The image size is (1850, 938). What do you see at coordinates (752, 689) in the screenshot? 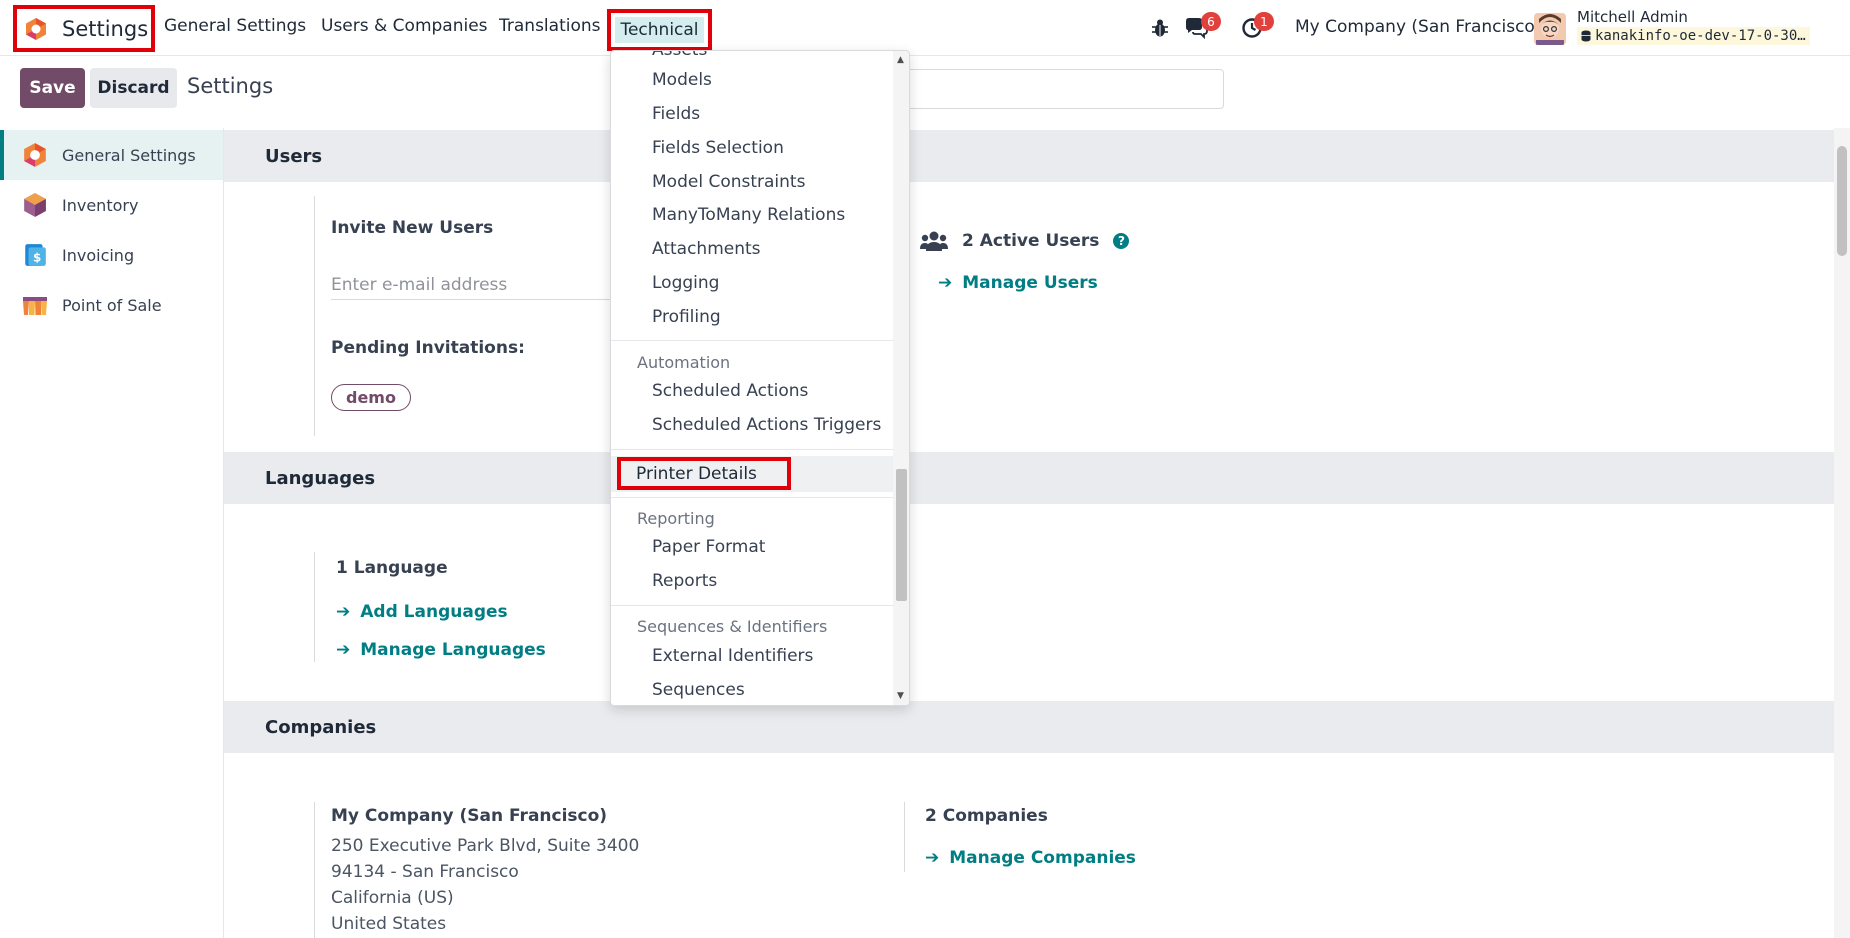
I see `menu-item-sequences: Sequences` at bounding box center [752, 689].